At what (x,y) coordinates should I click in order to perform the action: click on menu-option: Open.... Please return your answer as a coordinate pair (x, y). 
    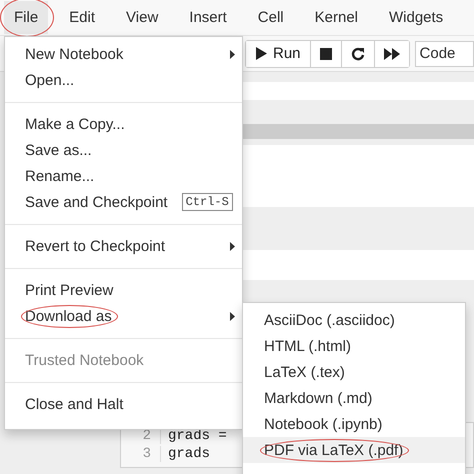
    Looking at the image, I should click on (123, 80).